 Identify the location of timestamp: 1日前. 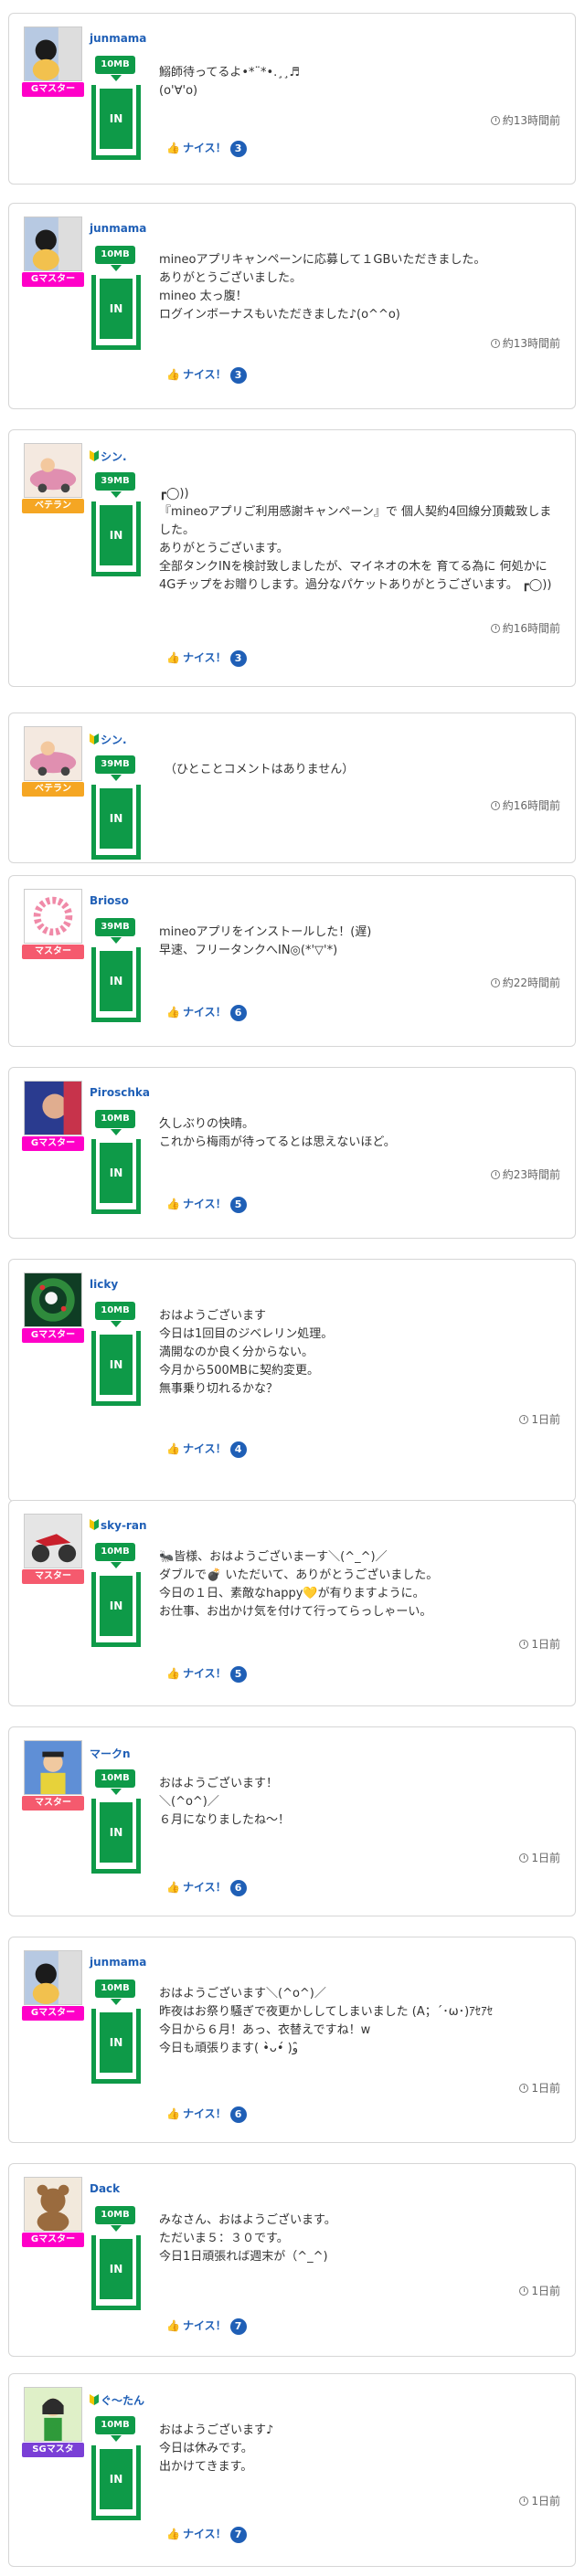
(540, 1857).